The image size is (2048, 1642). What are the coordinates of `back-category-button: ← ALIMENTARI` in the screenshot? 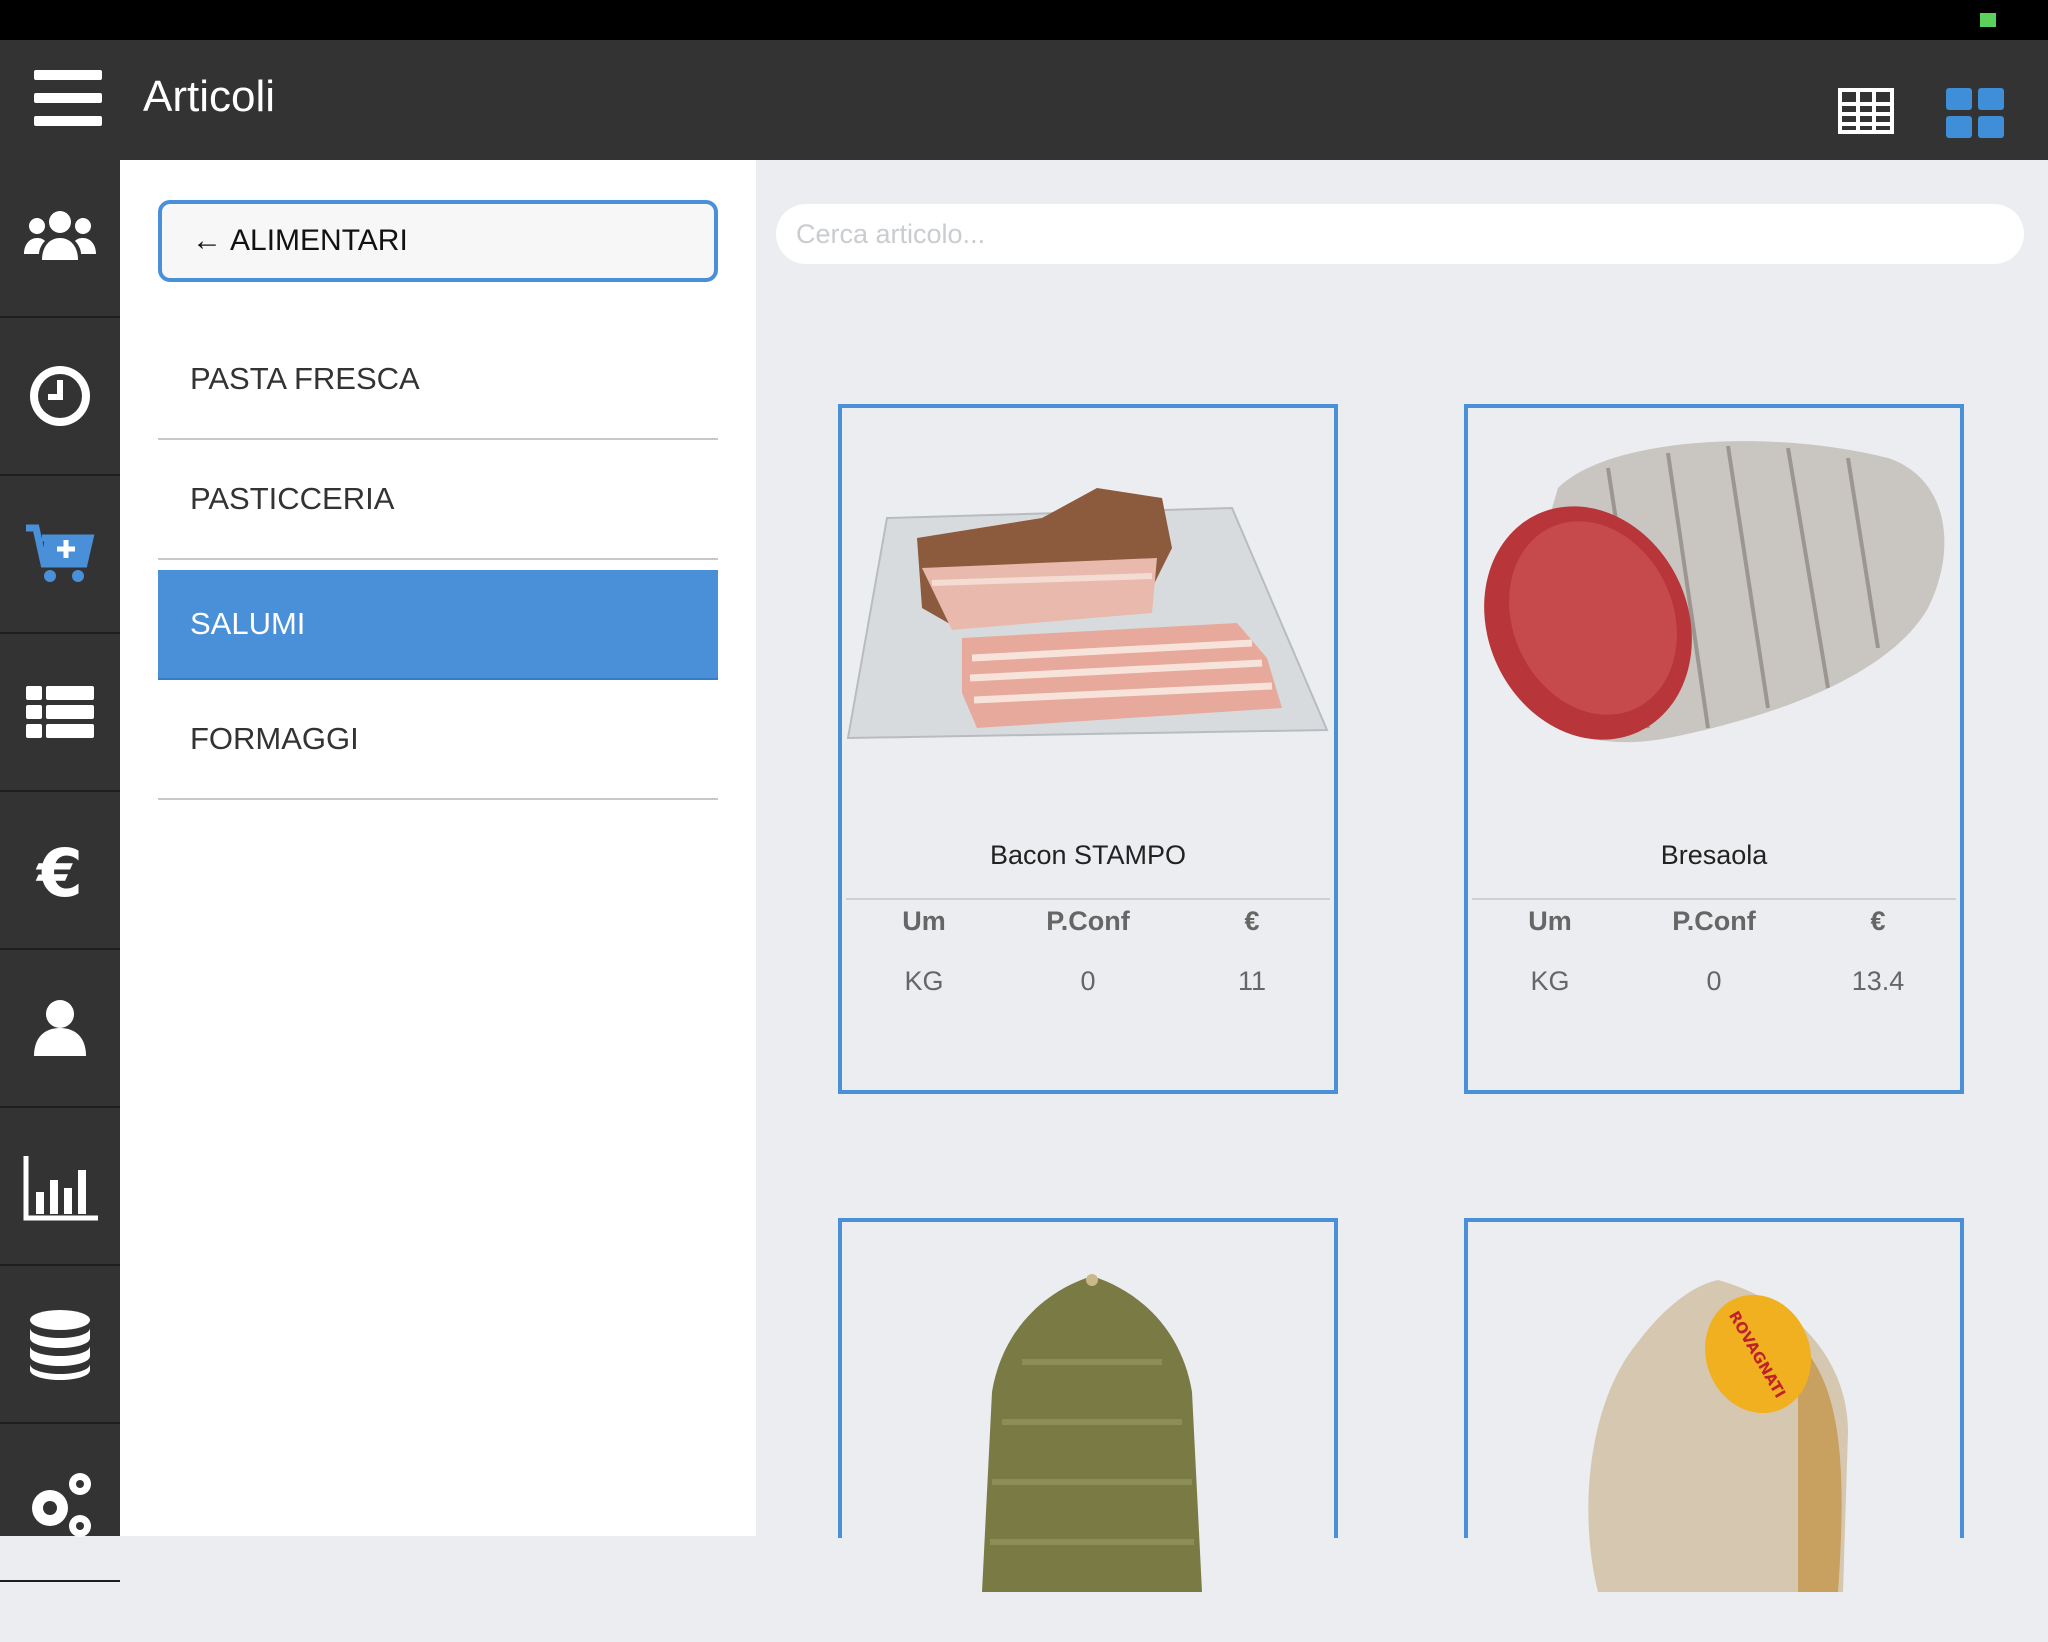 It's located at (438, 241).